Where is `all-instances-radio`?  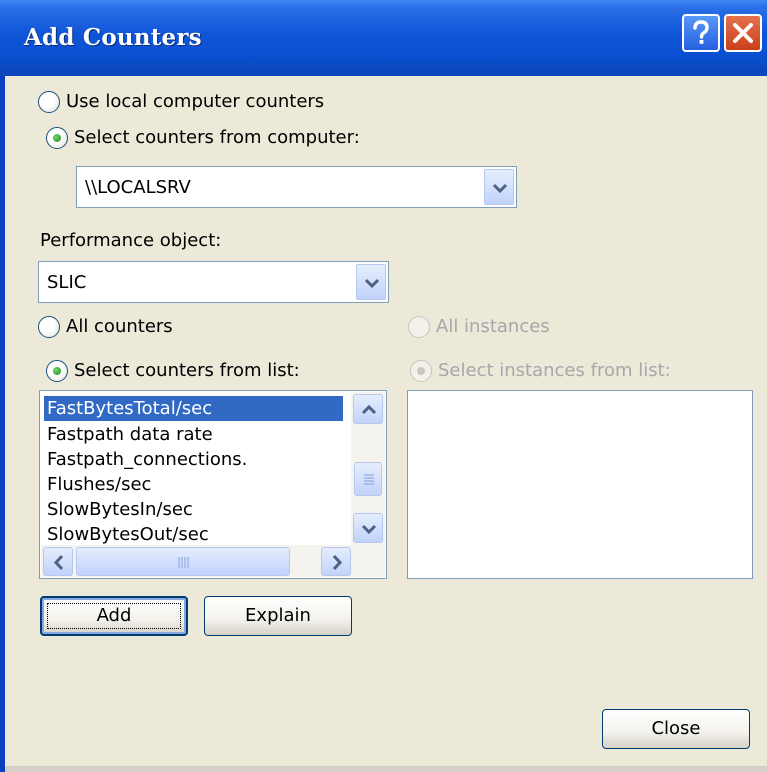 all-instances-radio is located at coordinates (419, 327).